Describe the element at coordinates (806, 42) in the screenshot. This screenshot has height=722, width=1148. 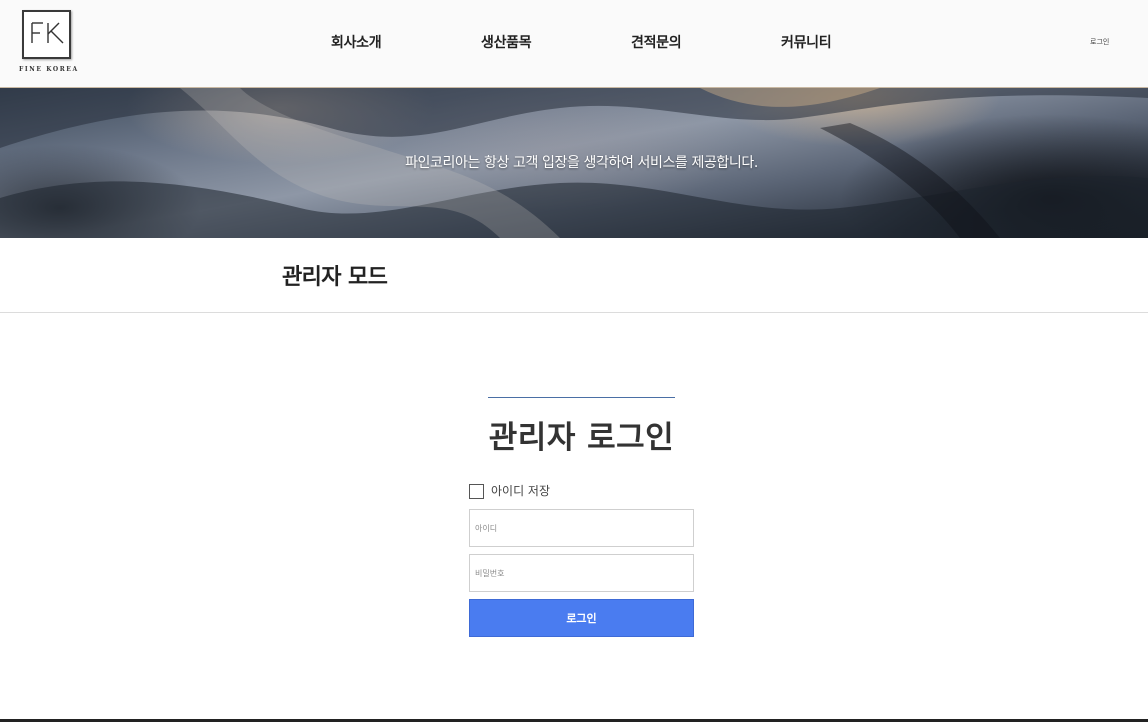
I see `nav-item-community: 커뮤니티` at that location.